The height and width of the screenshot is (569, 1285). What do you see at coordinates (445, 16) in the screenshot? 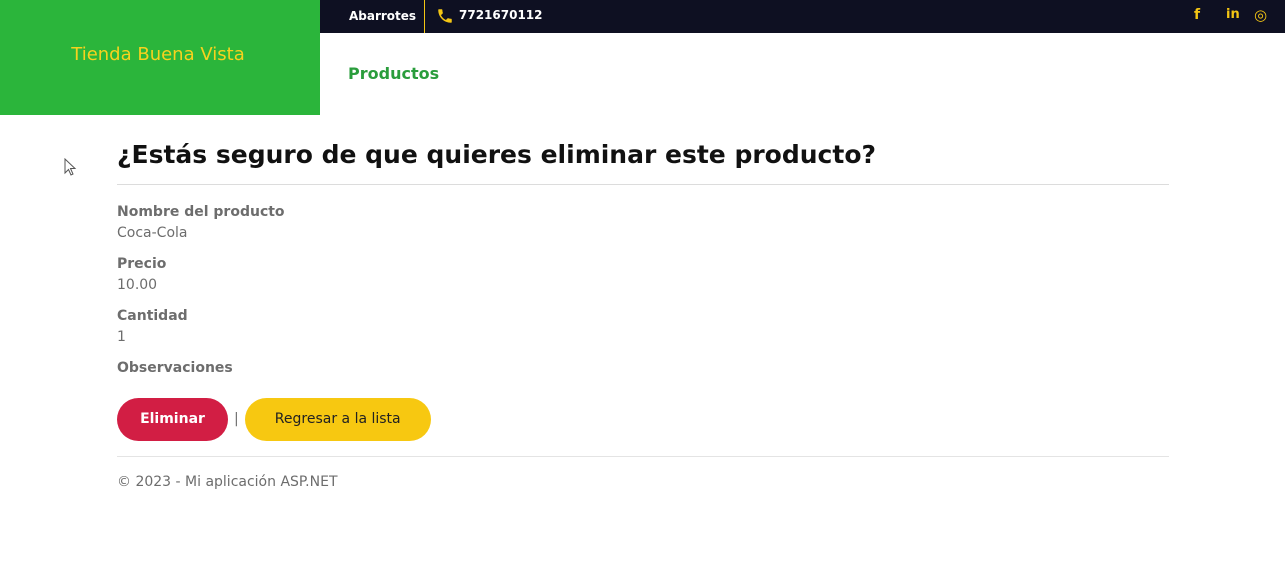
I see `phone-icon` at bounding box center [445, 16].